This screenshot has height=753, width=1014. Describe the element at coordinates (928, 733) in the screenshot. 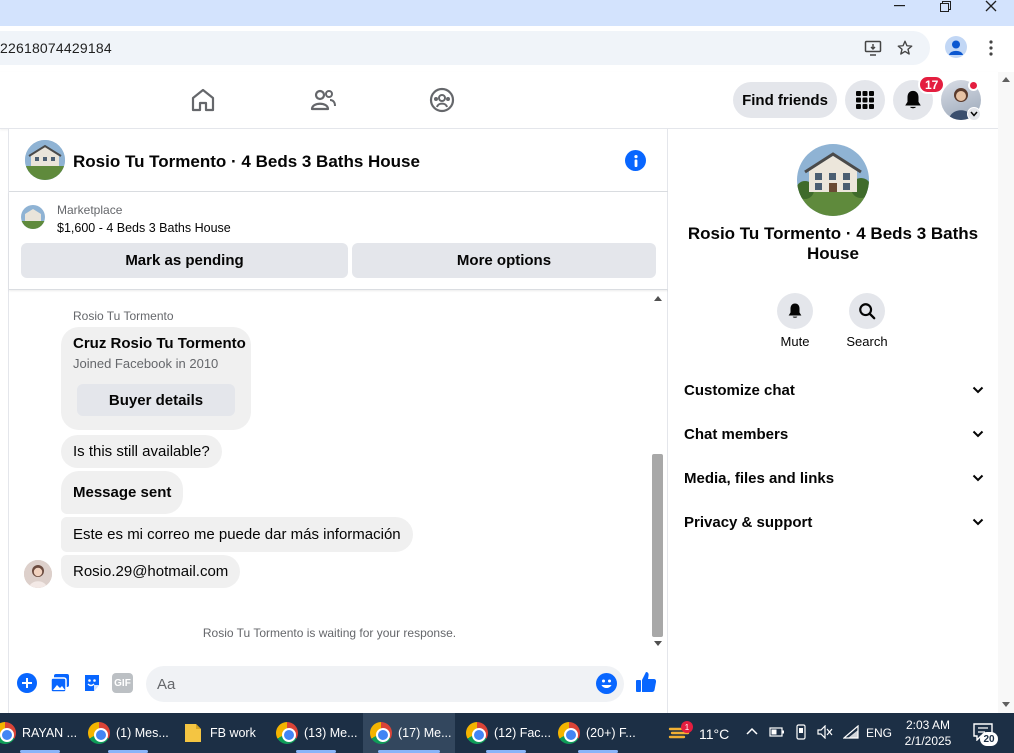

I see `clock: 2:03 AM 2/1/2025` at that location.